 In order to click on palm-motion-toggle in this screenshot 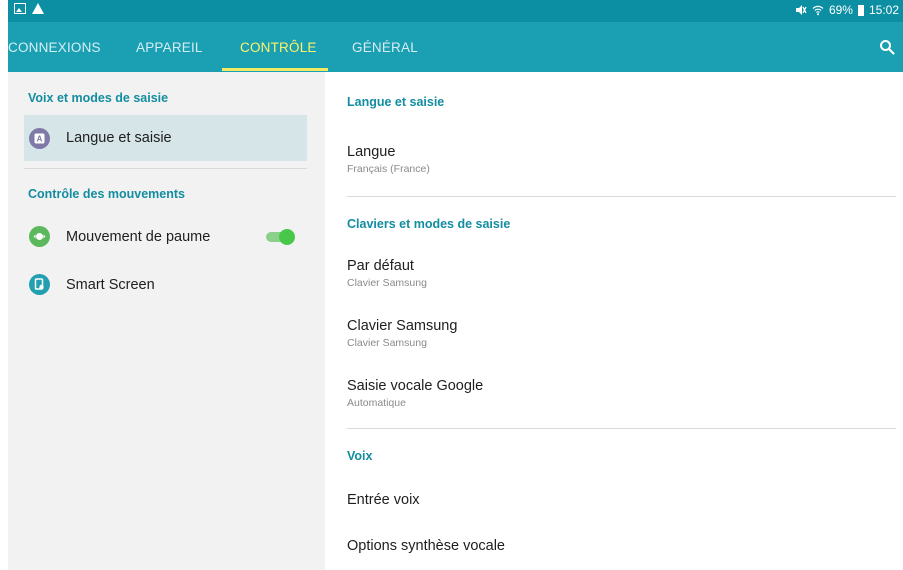, I will do `click(280, 237)`.